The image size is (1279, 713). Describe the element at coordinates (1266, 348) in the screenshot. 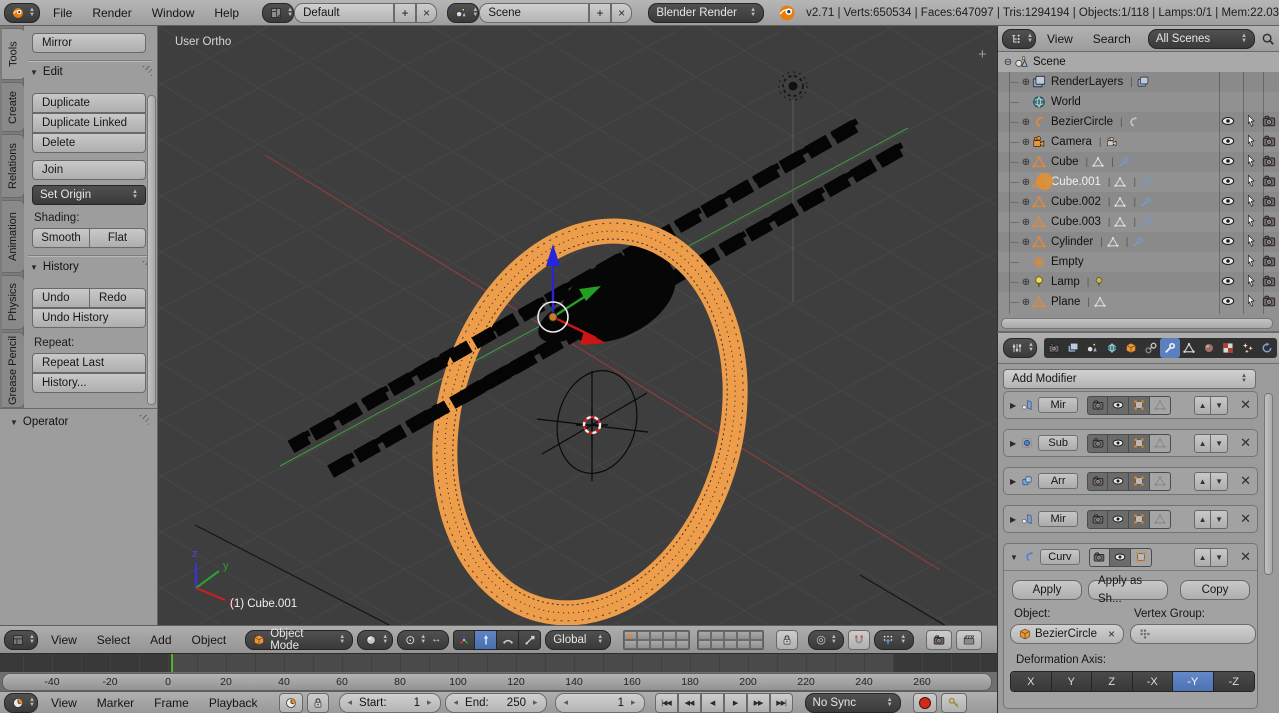

I see `properties-tab-physics` at that location.